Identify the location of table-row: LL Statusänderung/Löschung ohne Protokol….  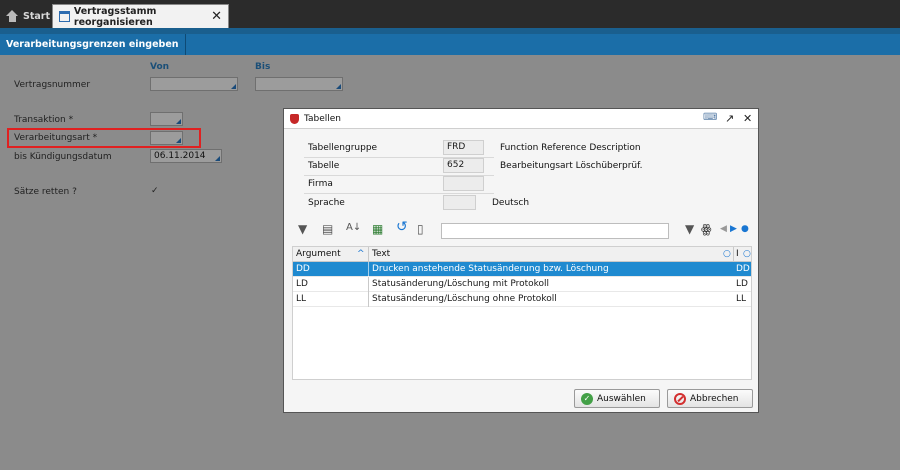
(522, 299).